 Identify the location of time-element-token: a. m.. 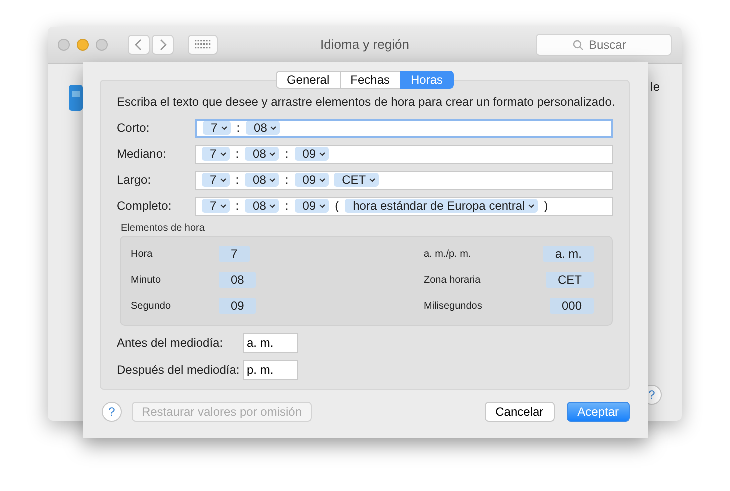
(568, 254).